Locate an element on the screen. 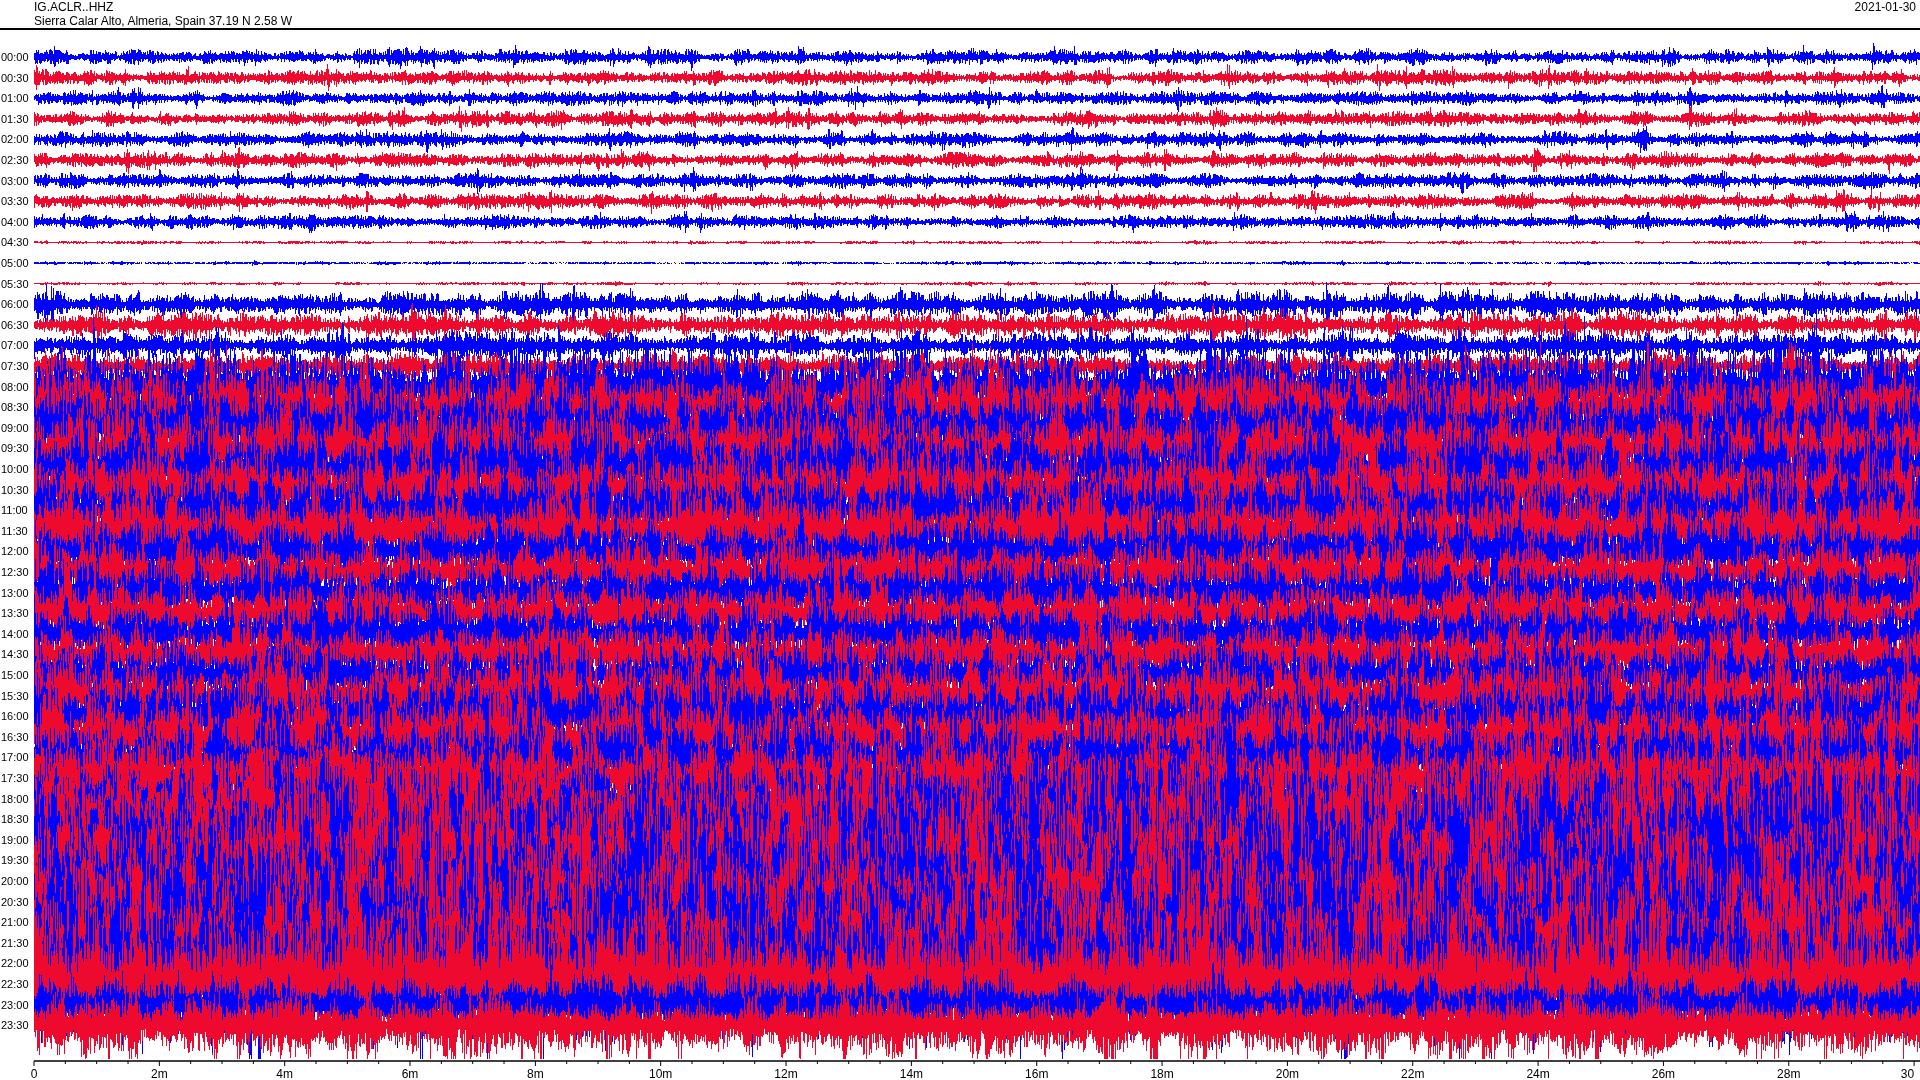  axis-tick-label: 24m is located at coordinates (1538, 1073).